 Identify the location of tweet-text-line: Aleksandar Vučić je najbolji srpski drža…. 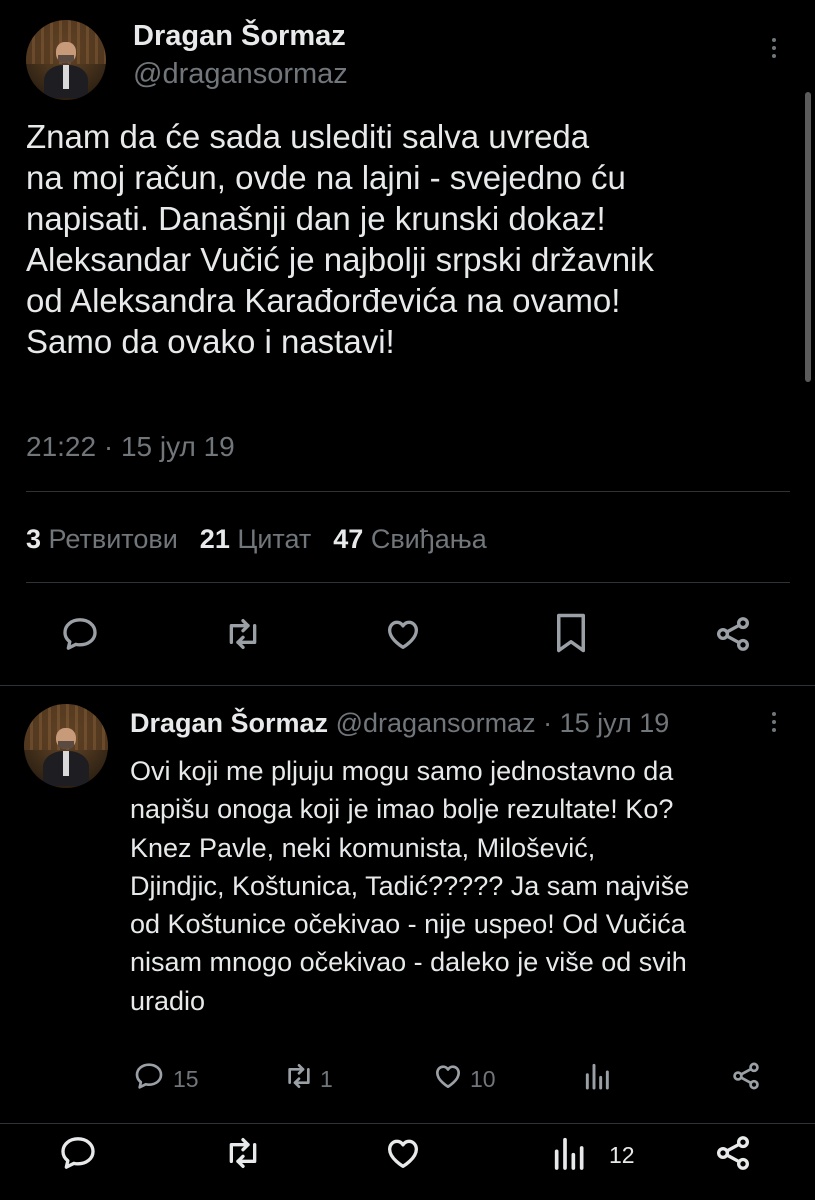
(340, 259).